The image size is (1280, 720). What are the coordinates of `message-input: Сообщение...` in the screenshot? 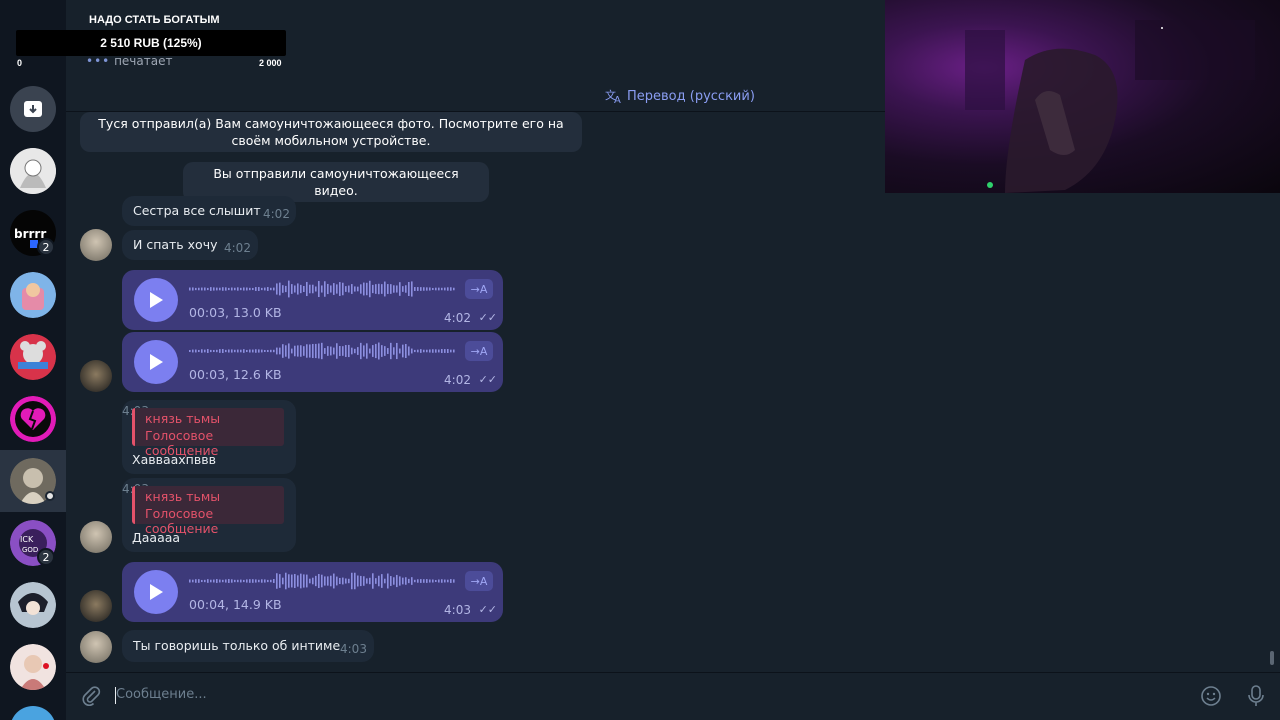 It's located at (161, 694).